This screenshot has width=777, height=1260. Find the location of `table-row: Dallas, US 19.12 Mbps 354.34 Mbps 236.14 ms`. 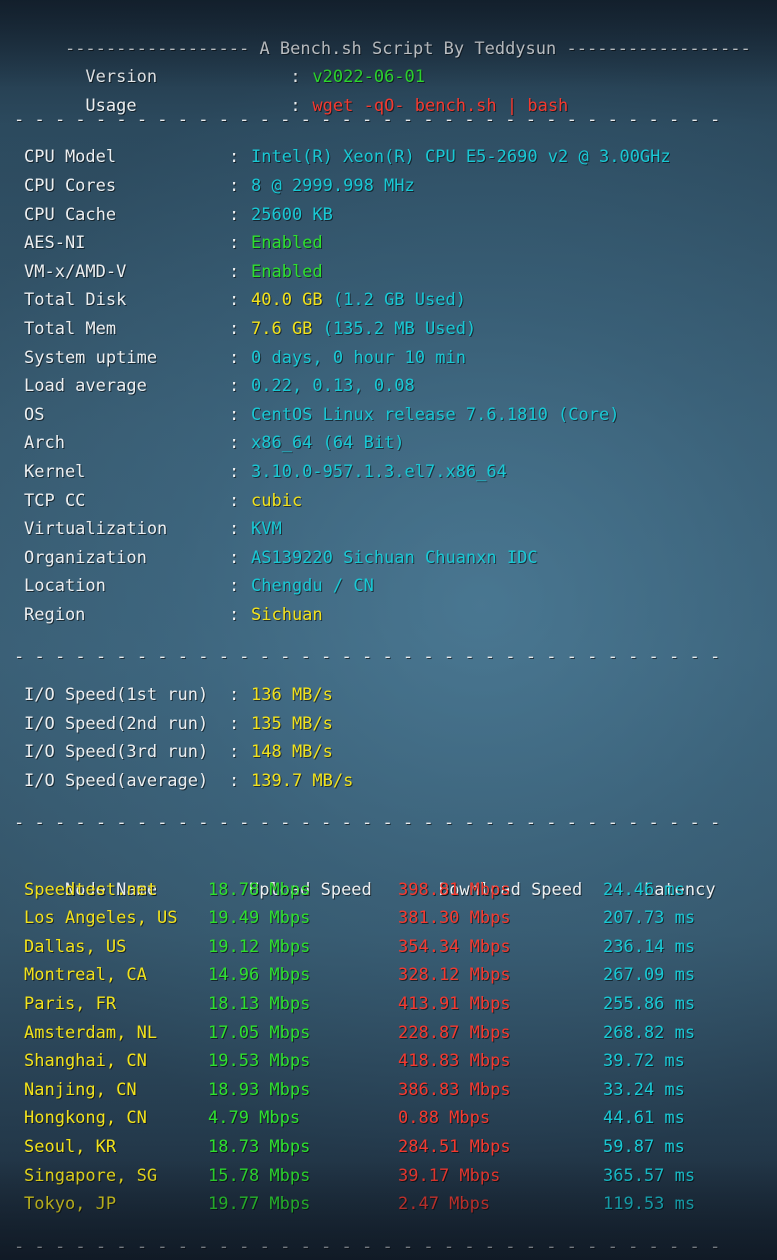

table-row: Dallas, US 19.12 Mbps 354.34 Mbps 236.14 ms is located at coordinates (388, 947).